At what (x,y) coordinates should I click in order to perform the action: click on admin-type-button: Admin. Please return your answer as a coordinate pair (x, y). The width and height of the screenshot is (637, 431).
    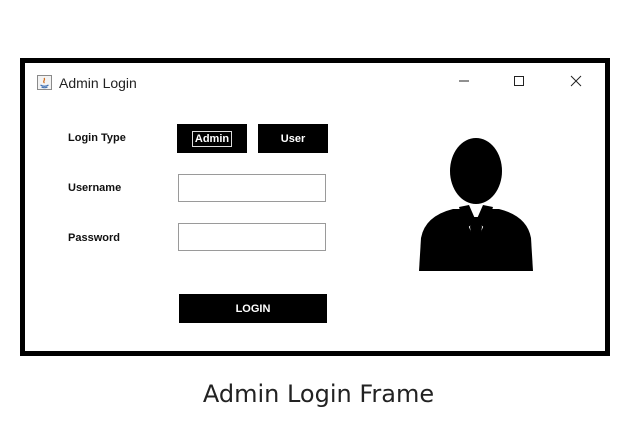
    Looking at the image, I should click on (212, 138).